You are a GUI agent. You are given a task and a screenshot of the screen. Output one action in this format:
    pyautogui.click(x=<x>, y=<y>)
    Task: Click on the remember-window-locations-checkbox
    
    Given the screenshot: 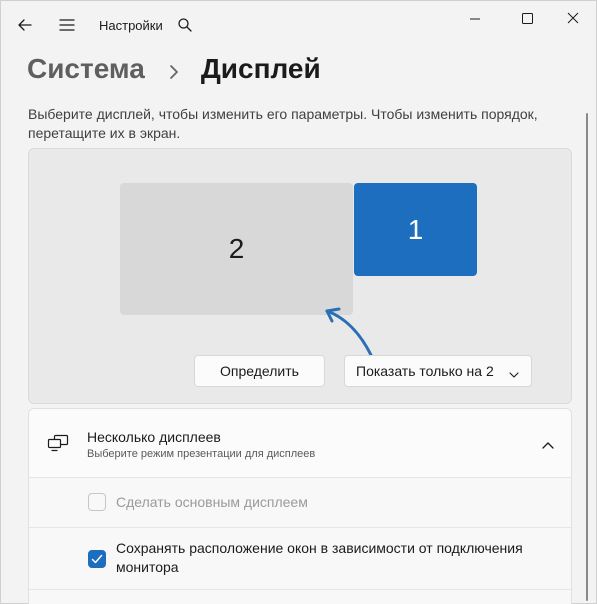 What is the action you would take?
    pyautogui.click(x=97, y=559)
    